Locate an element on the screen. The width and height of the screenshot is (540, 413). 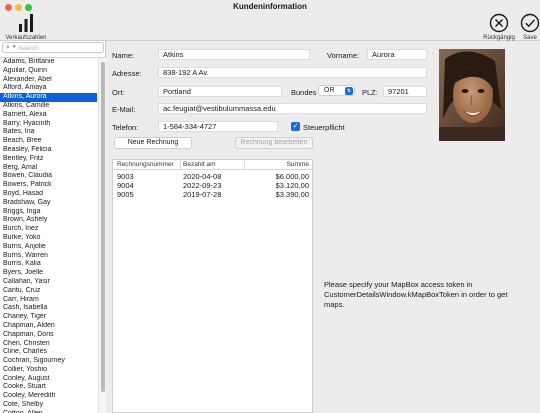
paid-date-cell: 2020-04-08 is located at coordinates (202, 176).